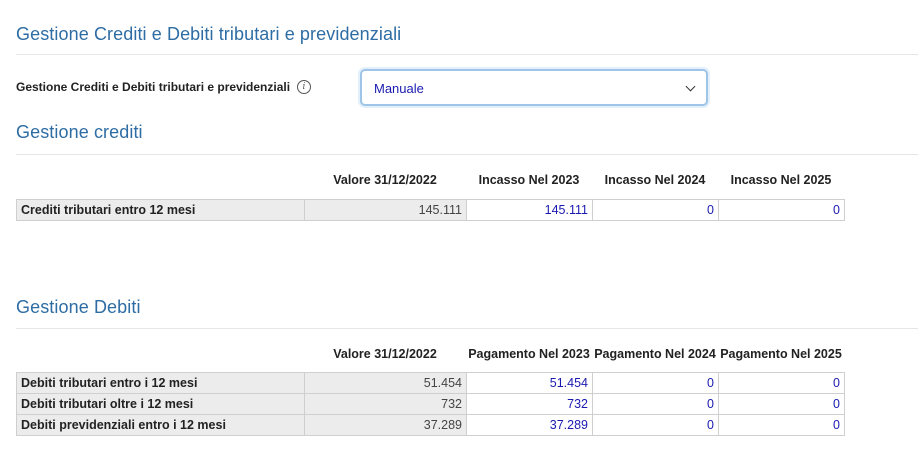 Image resolution: width=918 pixels, height=466 pixels. What do you see at coordinates (160, 404) in the screenshot?
I see `row-label: Debiti tributari oltre i 12 mesi` at bounding box center [160, 404].